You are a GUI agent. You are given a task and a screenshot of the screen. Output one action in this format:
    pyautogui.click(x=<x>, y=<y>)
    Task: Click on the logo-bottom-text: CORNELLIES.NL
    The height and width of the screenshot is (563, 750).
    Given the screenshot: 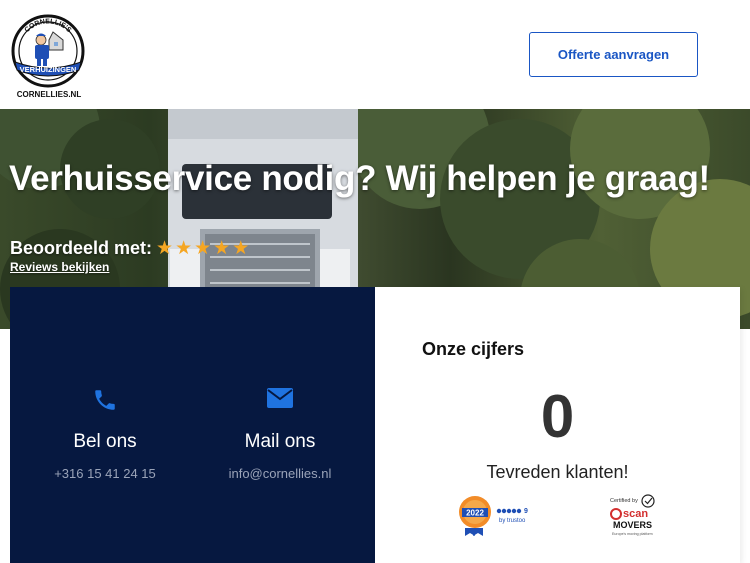 What is the action you would take?
    pyautogui.click(x=49, y=94)
    